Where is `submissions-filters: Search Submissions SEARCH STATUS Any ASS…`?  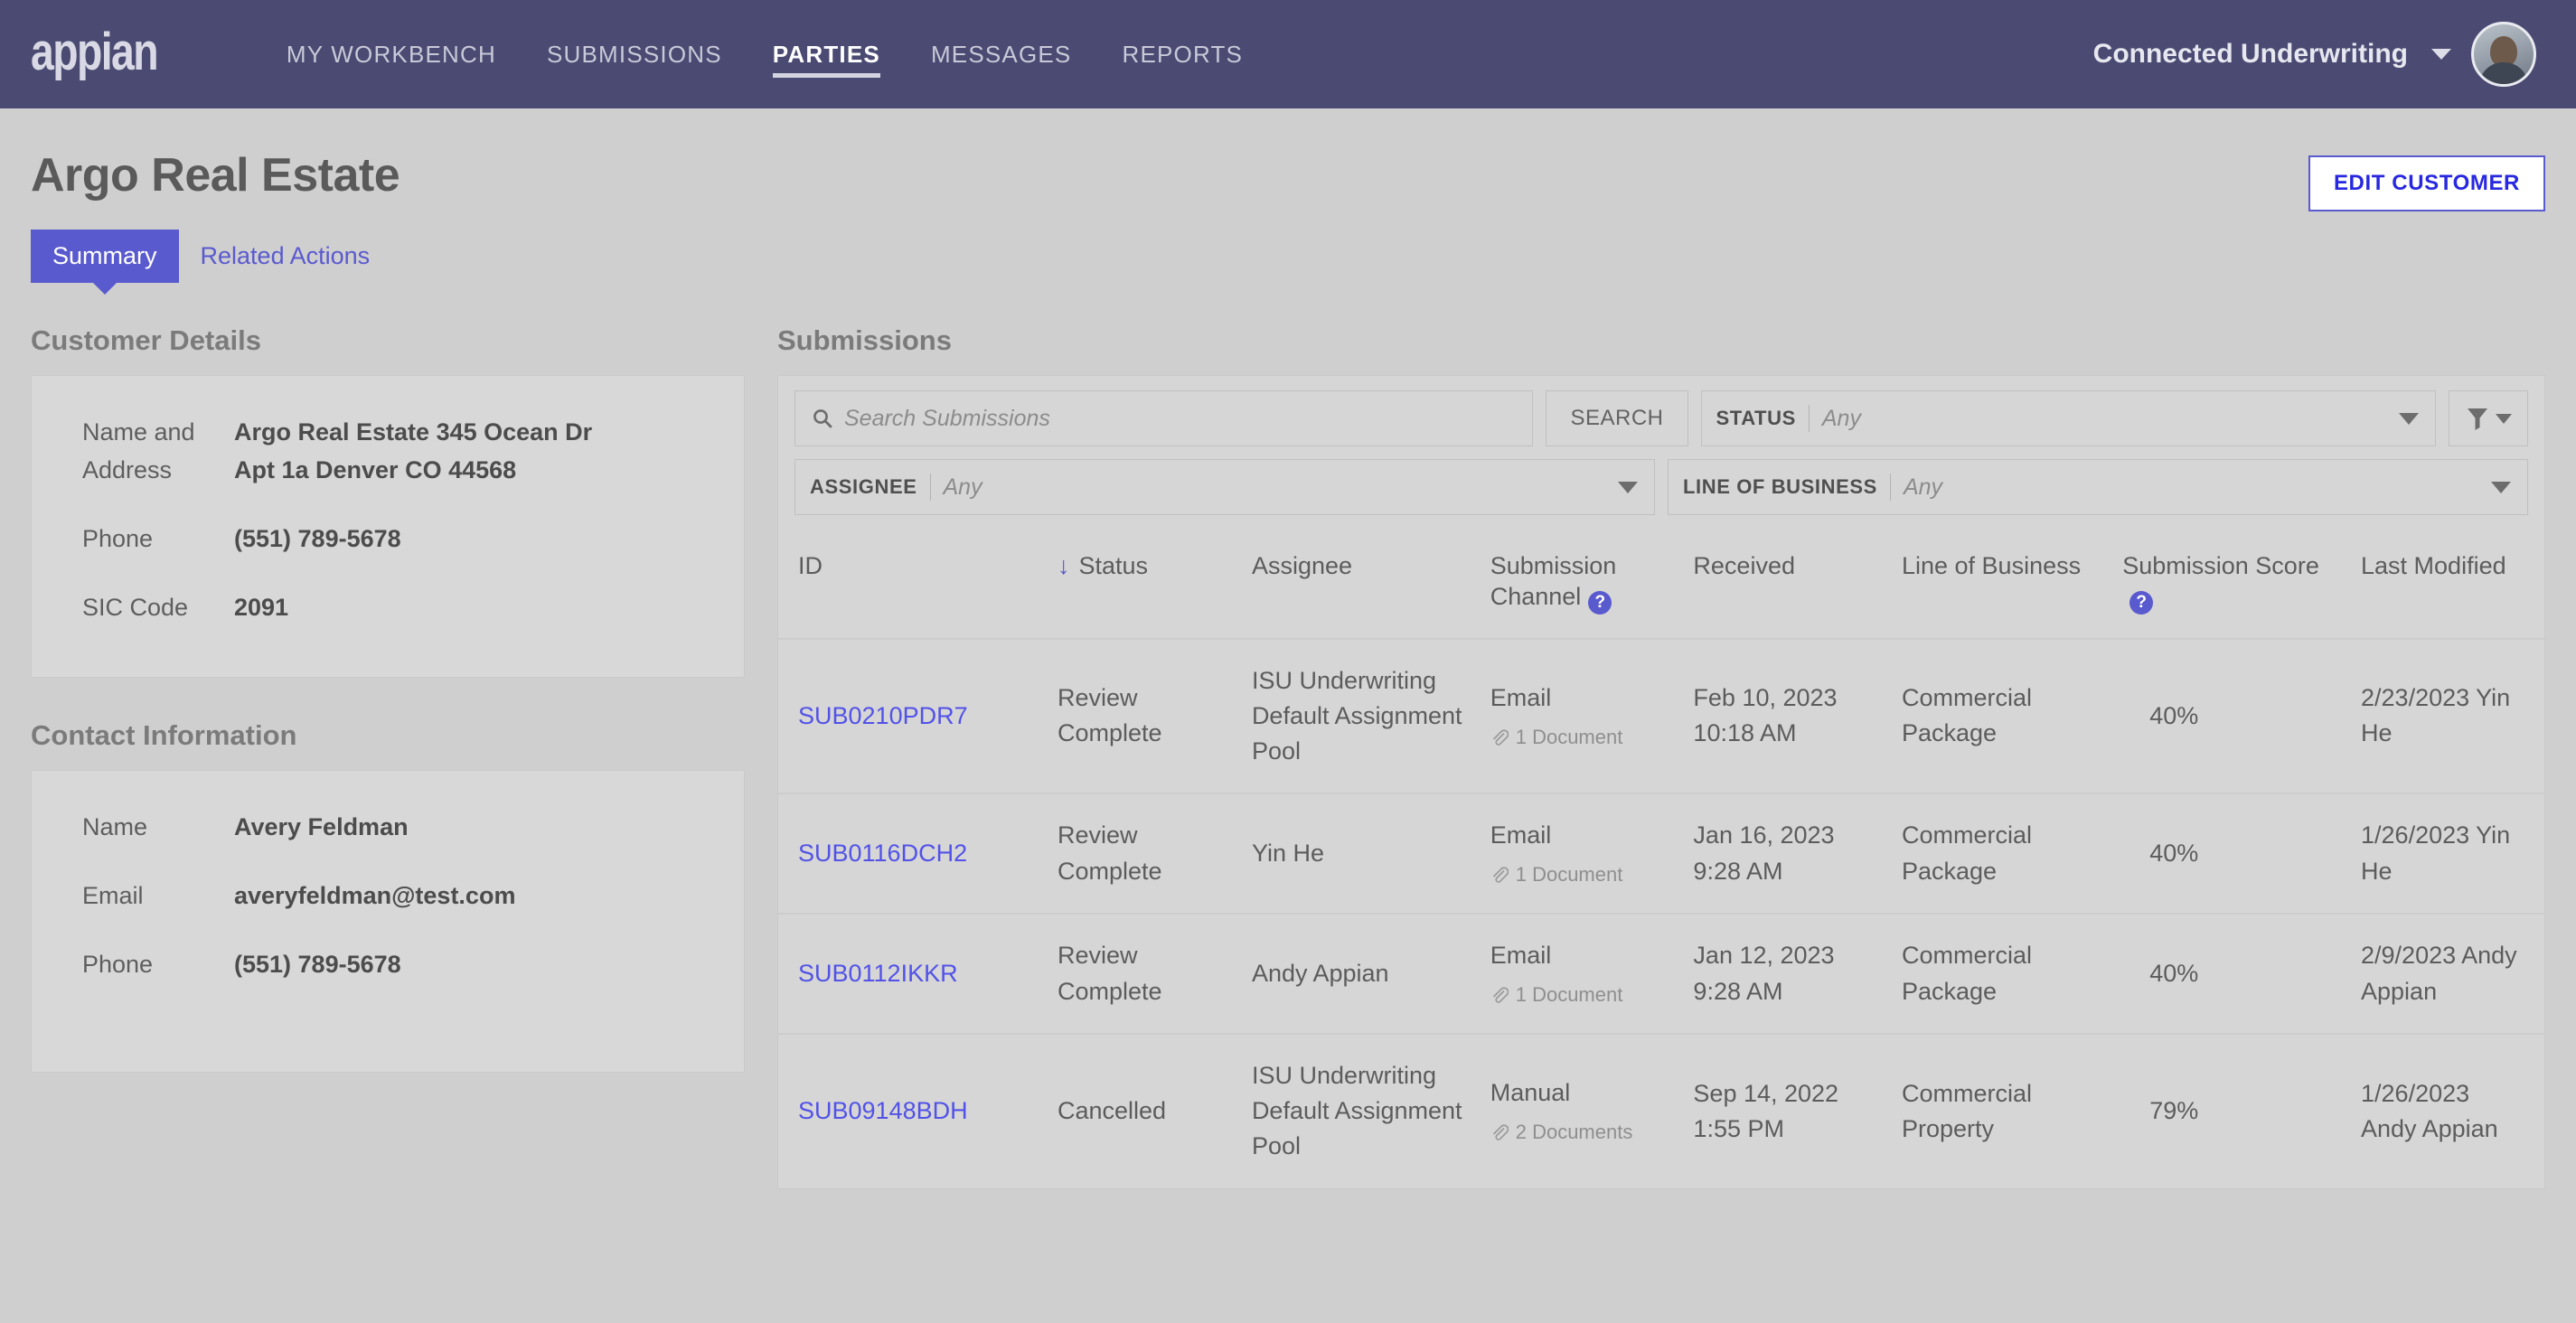 submissions-filters: Search Submissions SEARCH STATUS Any ASS… is located at coordinates (1661, 453).